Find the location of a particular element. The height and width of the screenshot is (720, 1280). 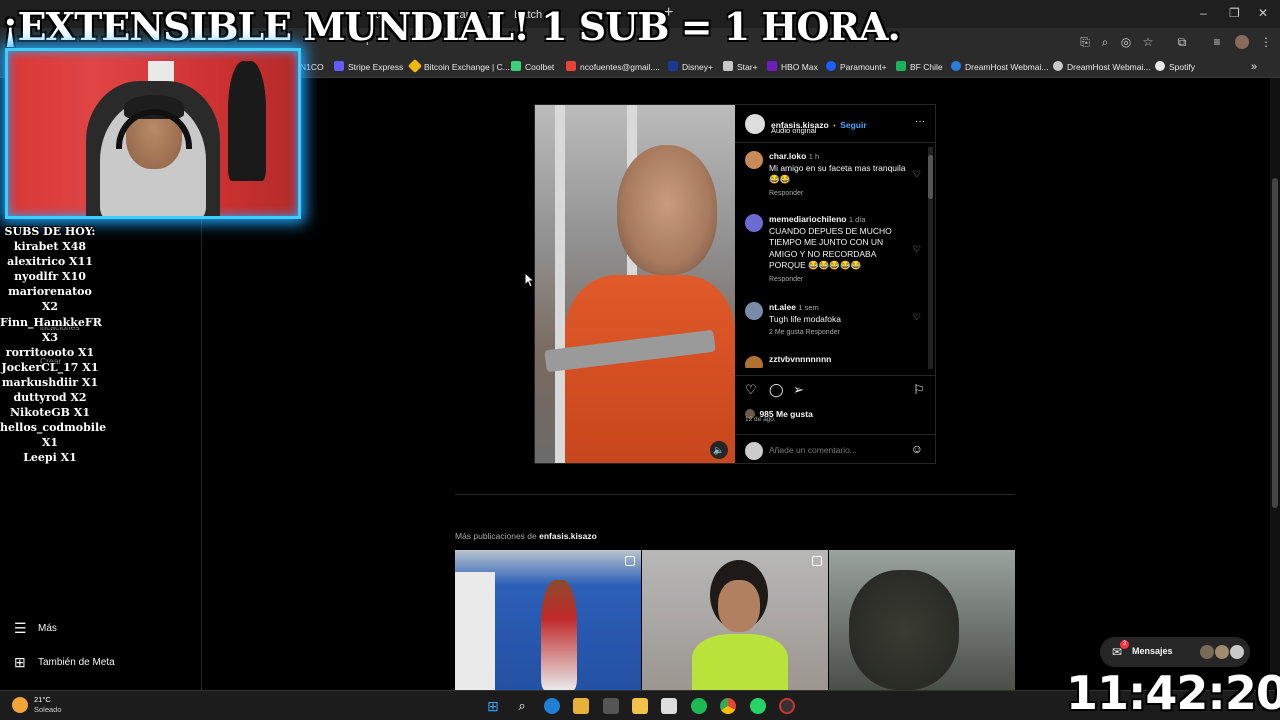

edge-icon is located at coordinates (552, 706).